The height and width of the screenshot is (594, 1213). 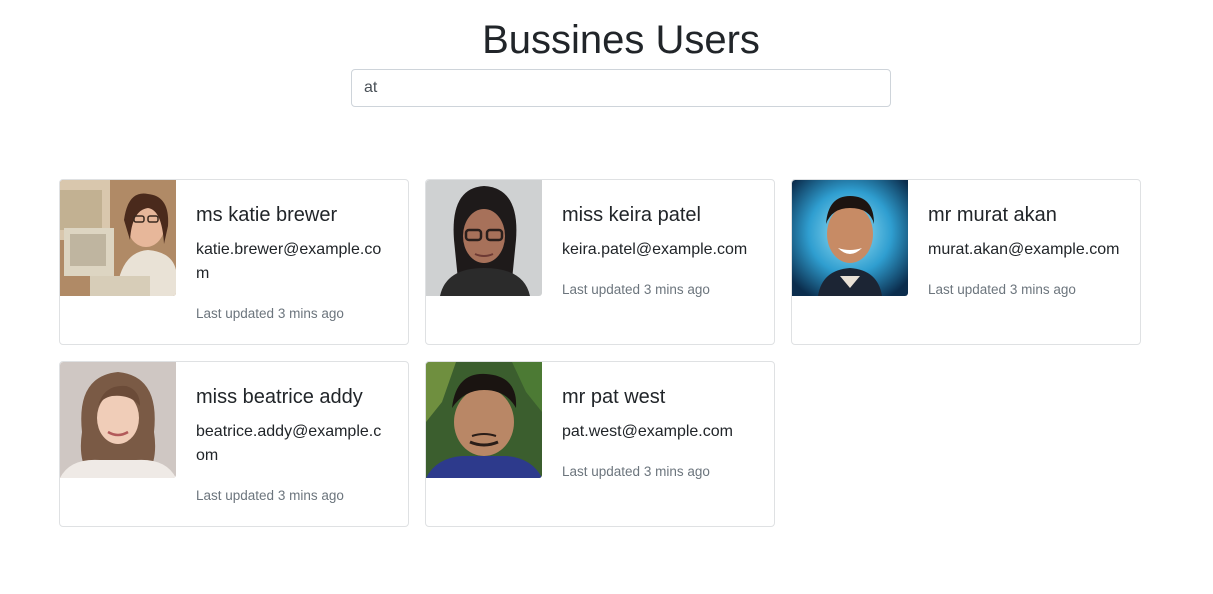 I want to click on user-email: murat.akan@example.com, so click(x=1024, y=249).